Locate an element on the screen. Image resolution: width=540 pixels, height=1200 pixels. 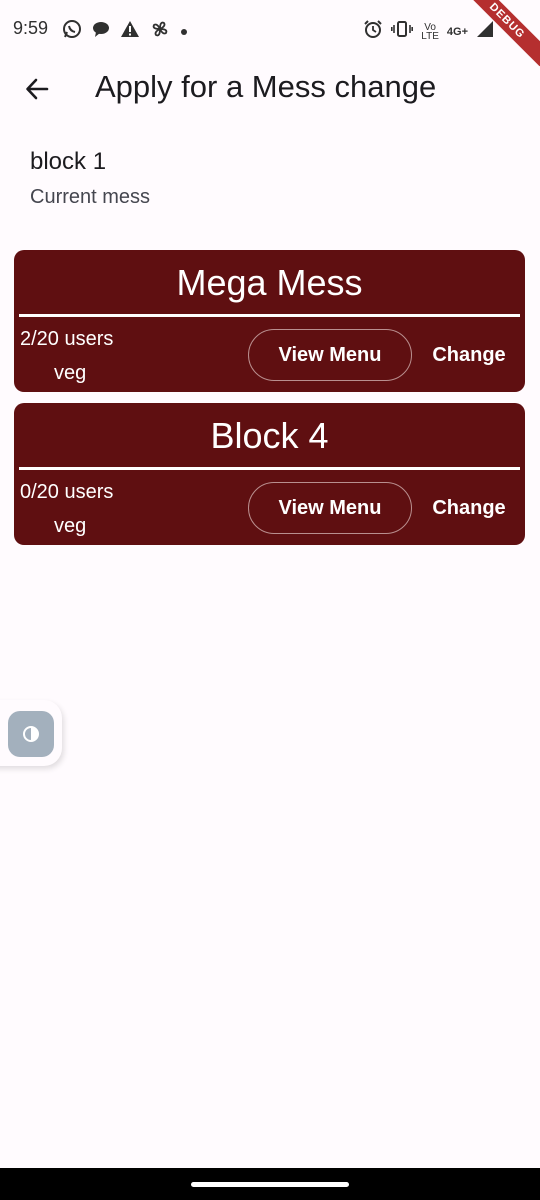
volte-bottom: LTE is located at coordinates (430, 36).